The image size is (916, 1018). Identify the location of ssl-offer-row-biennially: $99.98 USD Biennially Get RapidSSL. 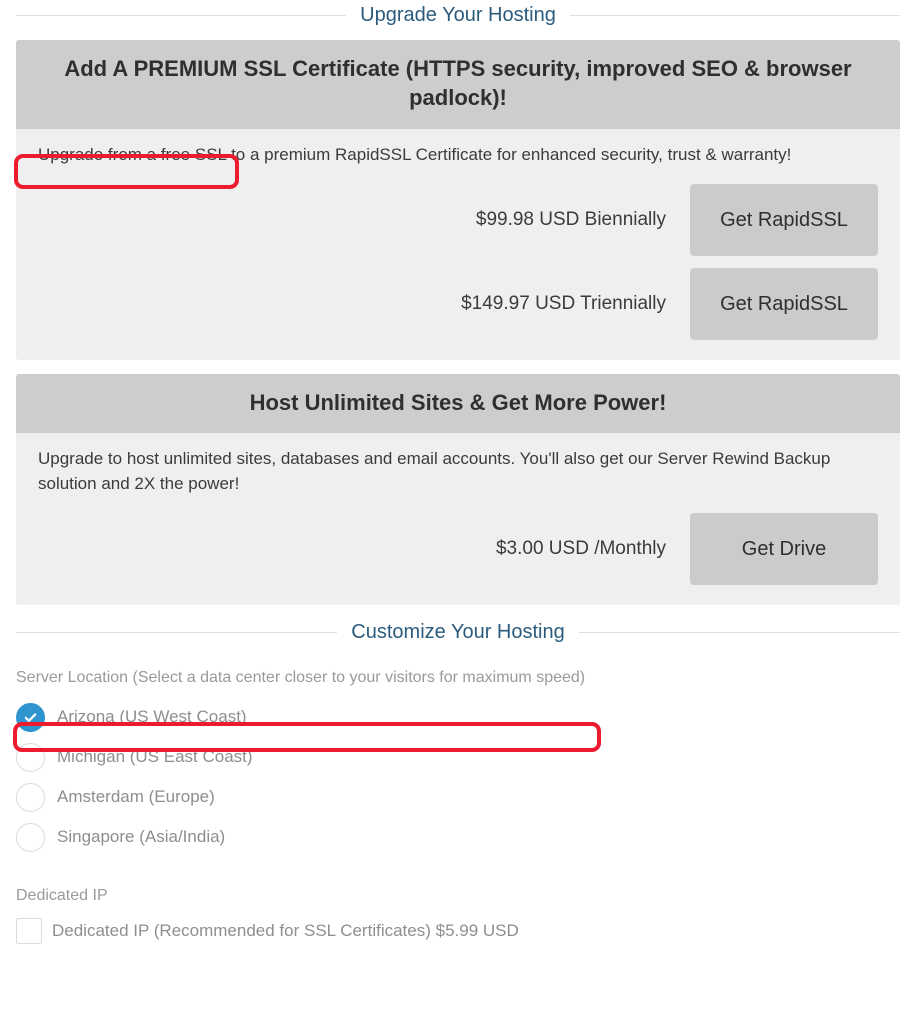
(458, 219).